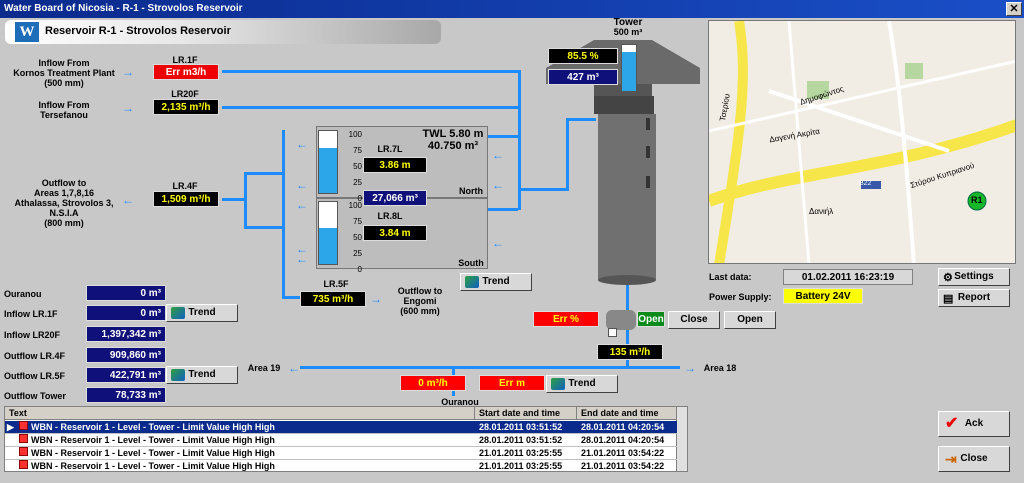 This screenshot has width=1024, height=483. I want to click on south-label: South, so click(471, 263).